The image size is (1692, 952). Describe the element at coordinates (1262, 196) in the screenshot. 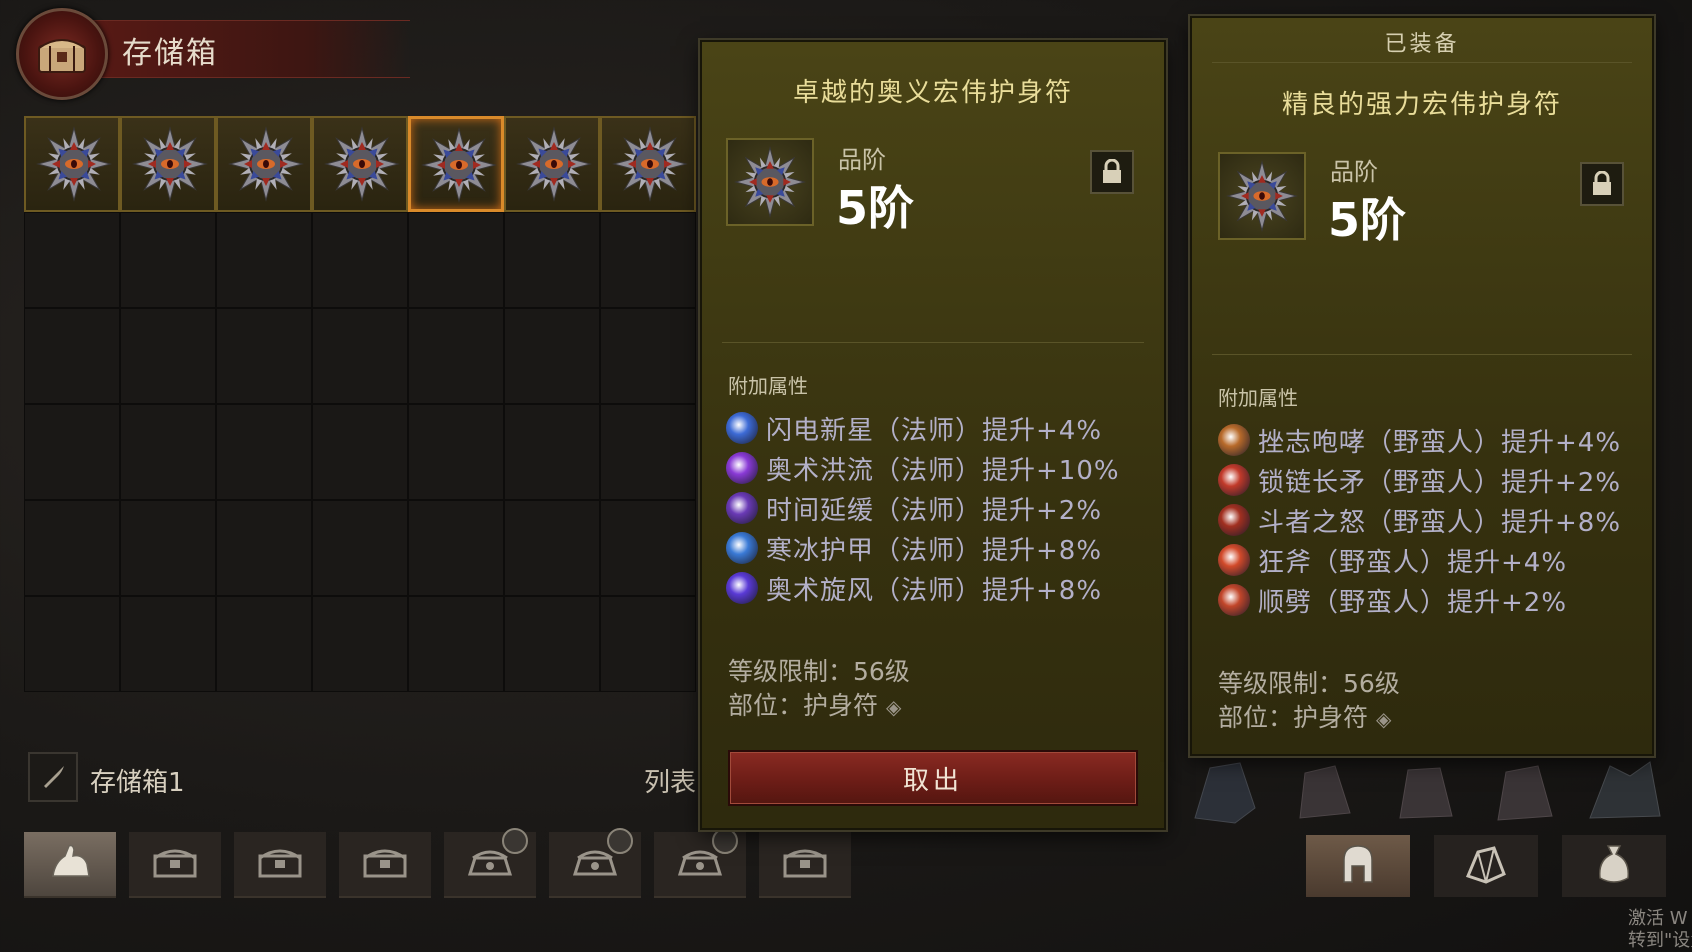

I see `item-amulet-icon` at that location.